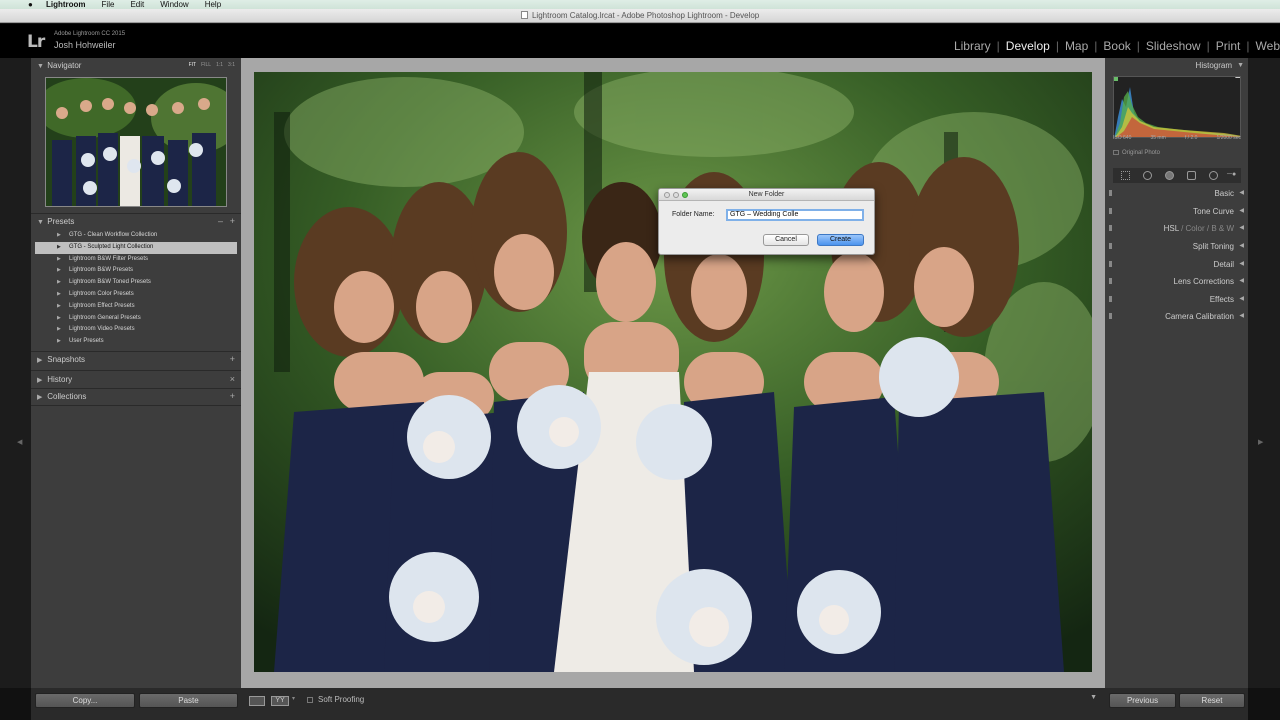  I want to click on left-panel-footer: Copy... Paste, so click(136, 704).